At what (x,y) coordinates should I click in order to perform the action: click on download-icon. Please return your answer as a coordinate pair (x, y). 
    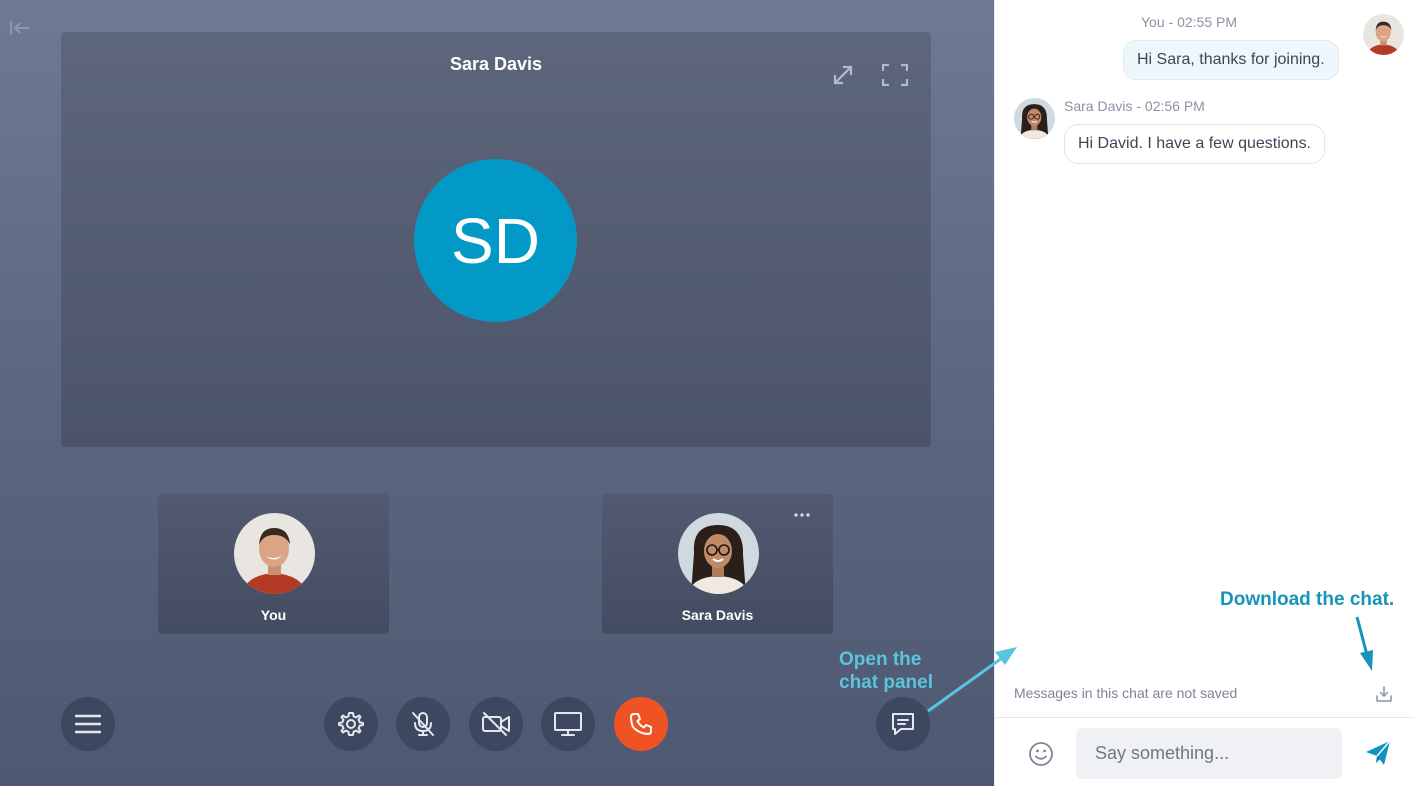
    Looking at the image, I should click on (1384, 694).